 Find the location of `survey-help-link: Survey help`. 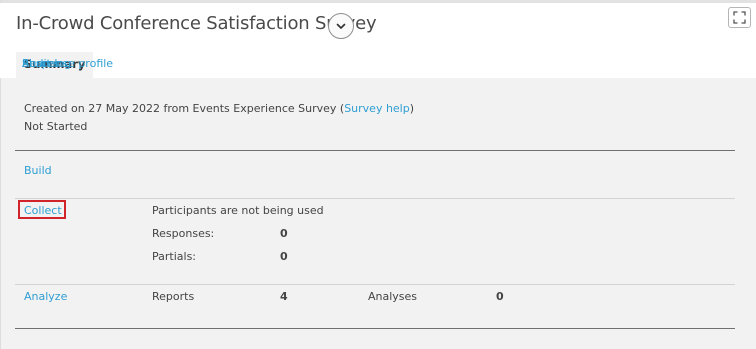

survey-help-link: Survey help is located at coordinates (377, 108).